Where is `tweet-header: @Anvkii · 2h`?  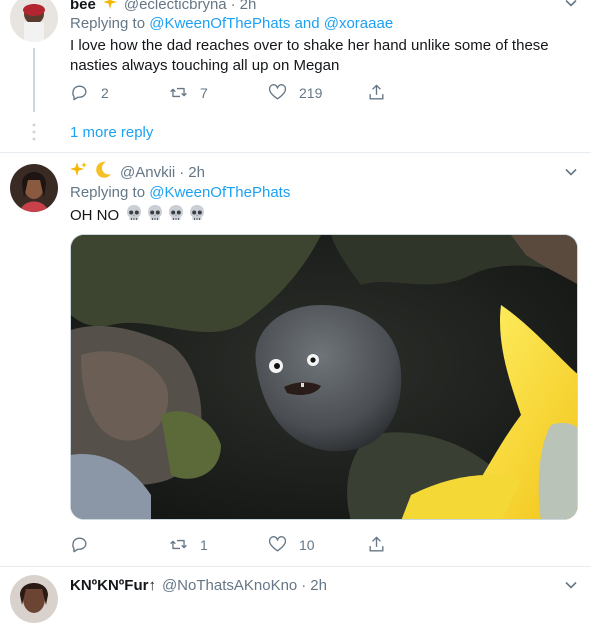 tweet-header: @Anvkii · 2h is located at coordinates (137, 172).